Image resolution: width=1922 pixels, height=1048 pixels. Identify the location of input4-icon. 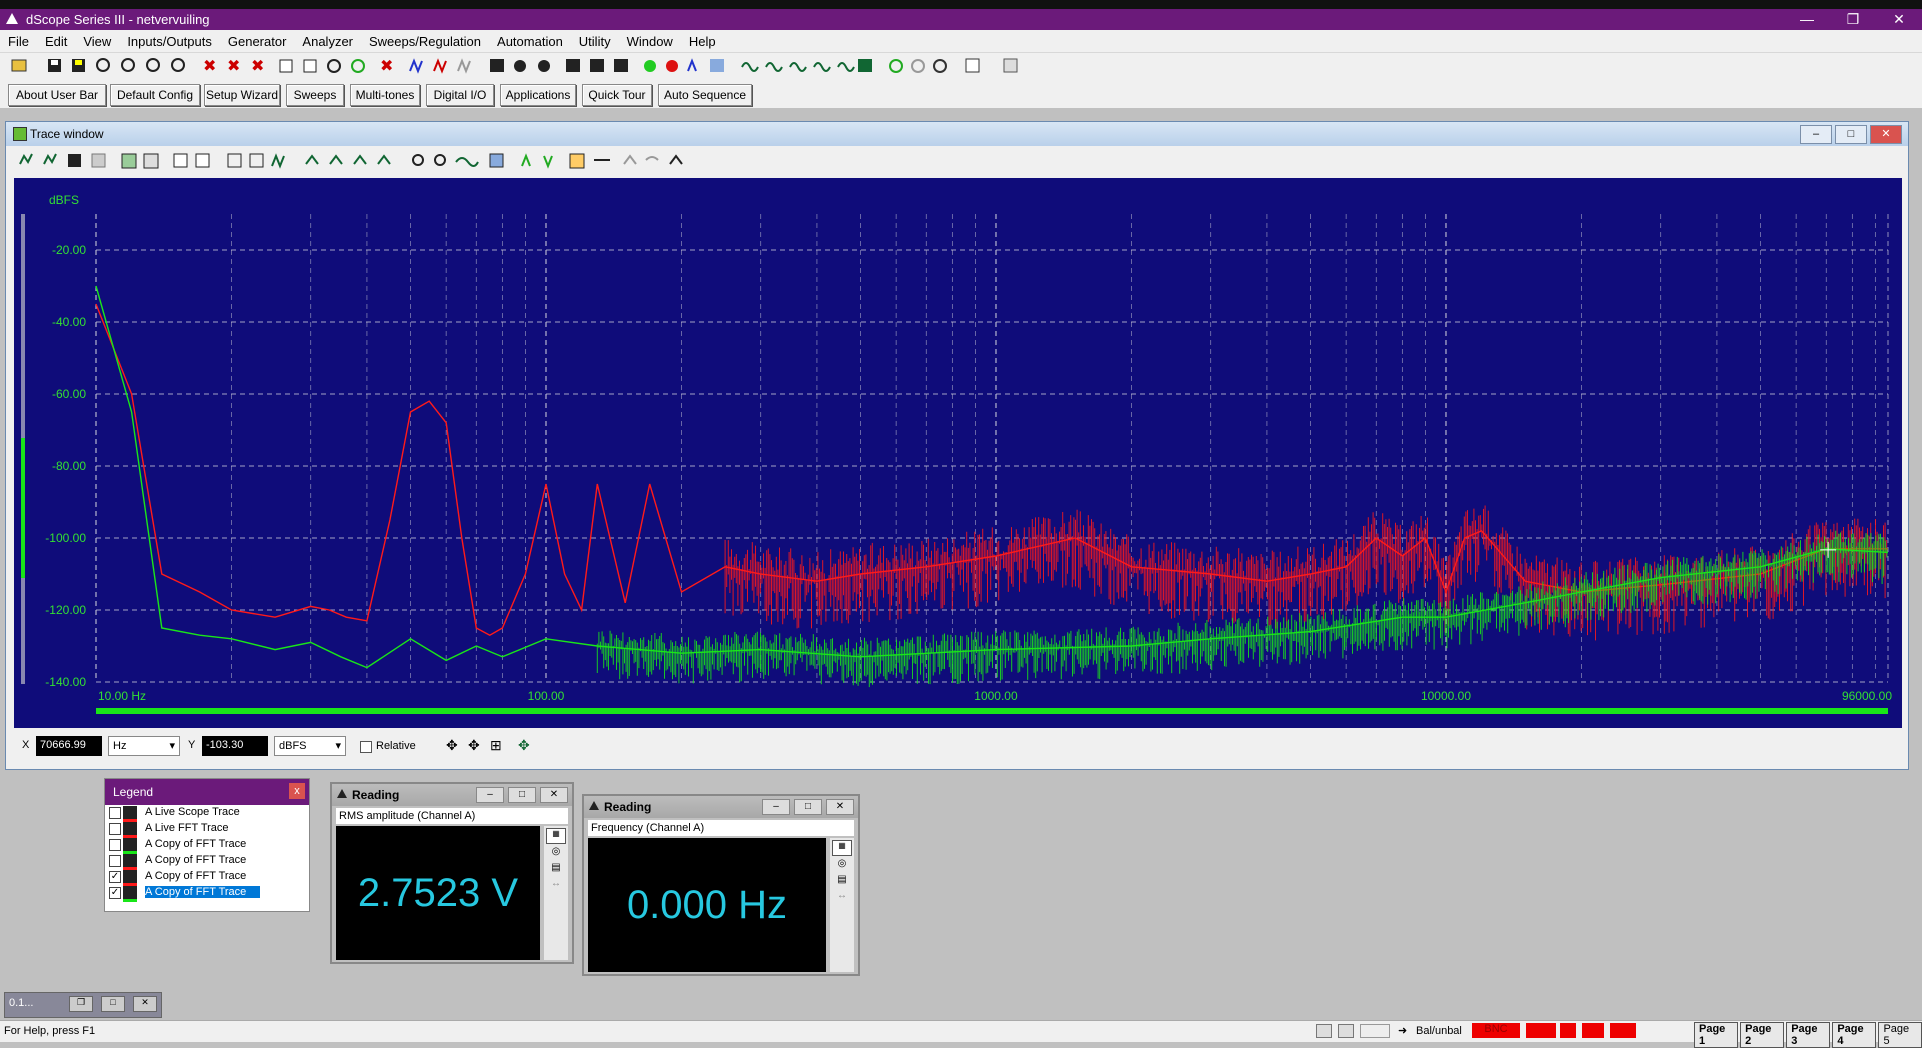
(358, 66).